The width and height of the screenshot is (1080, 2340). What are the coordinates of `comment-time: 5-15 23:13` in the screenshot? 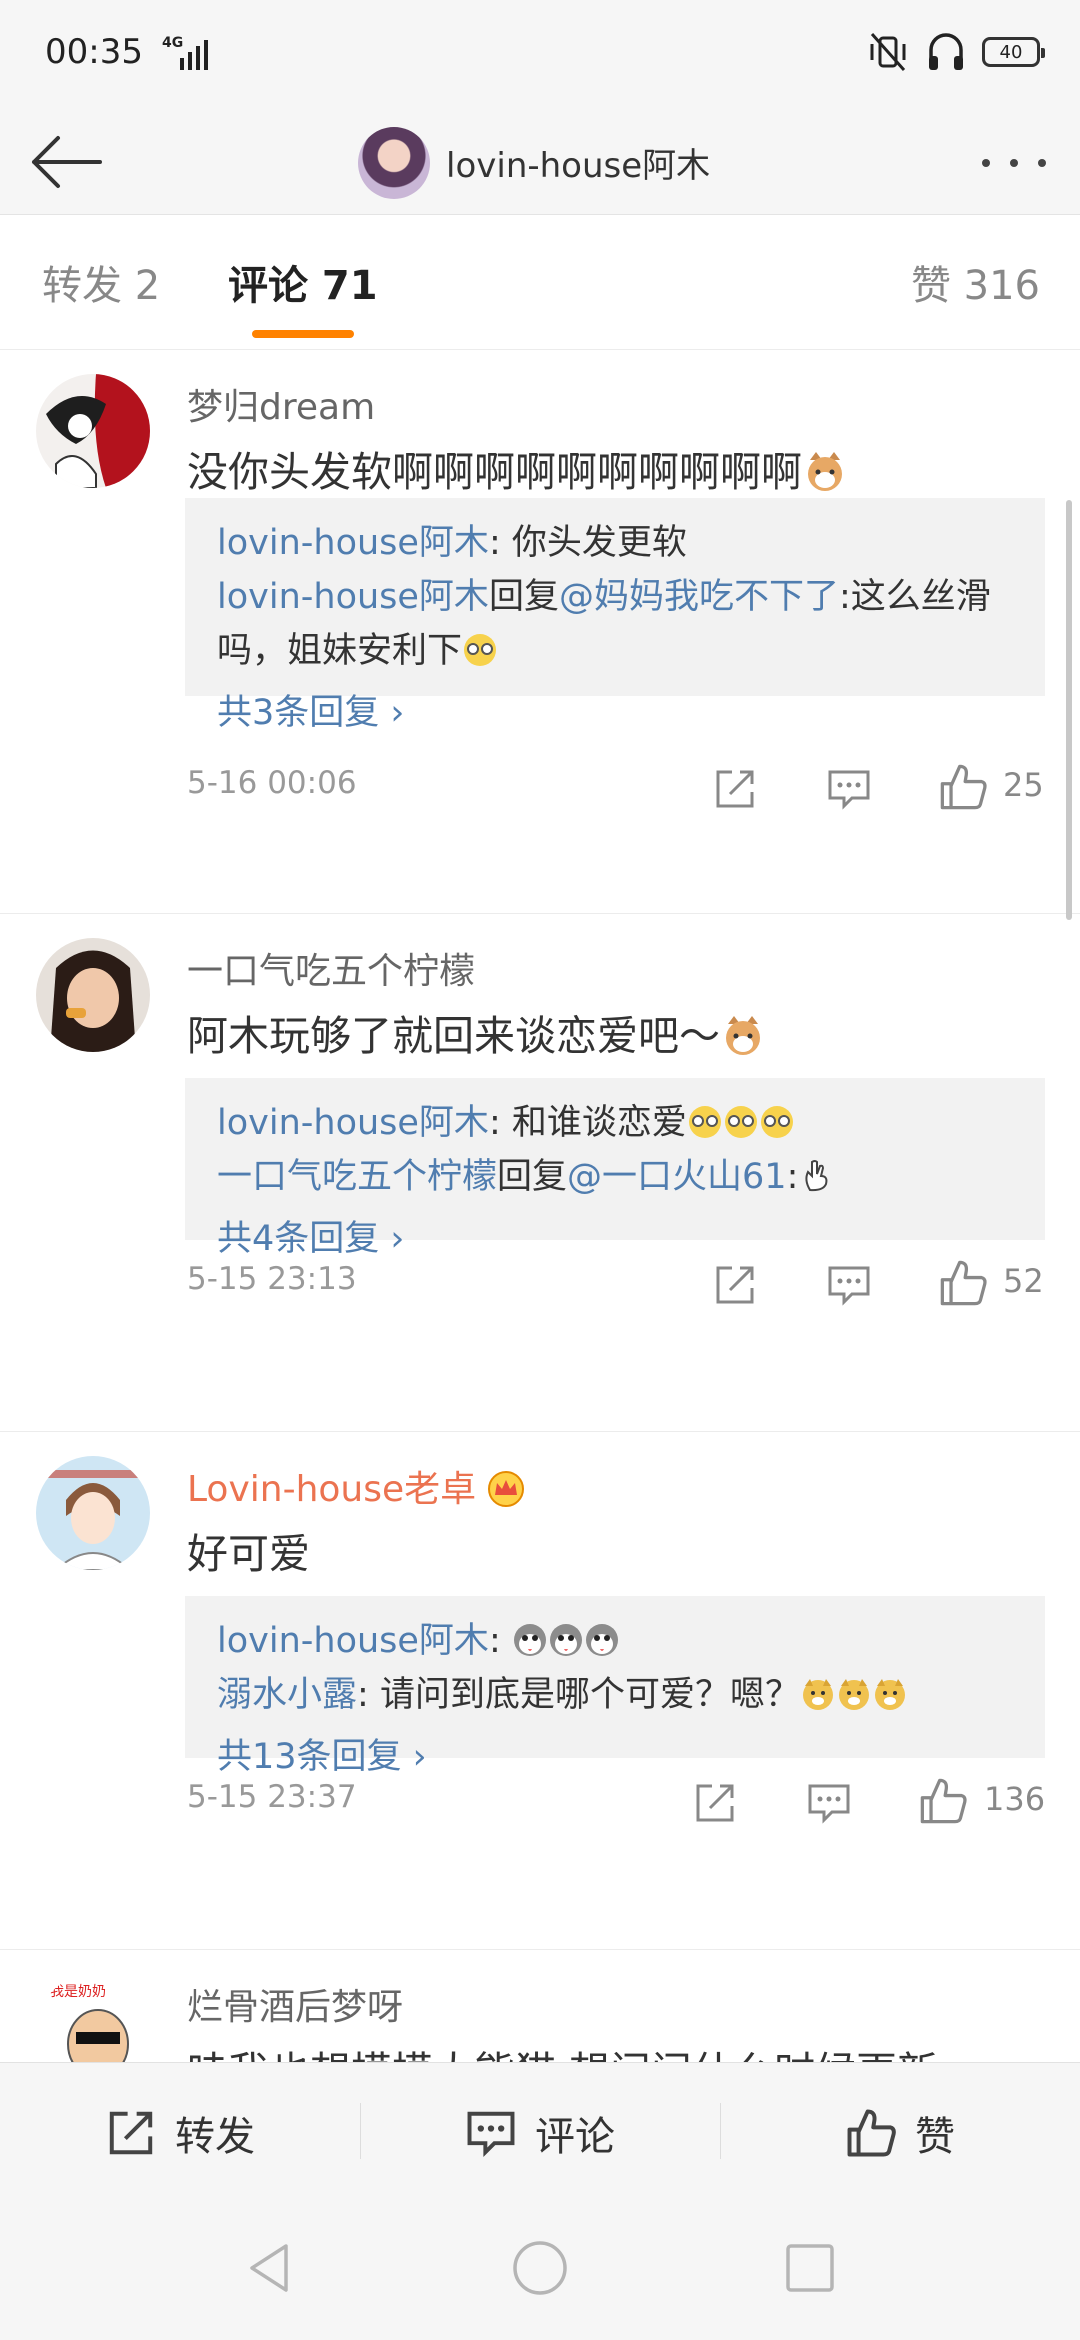 It's located at (272, 1279).